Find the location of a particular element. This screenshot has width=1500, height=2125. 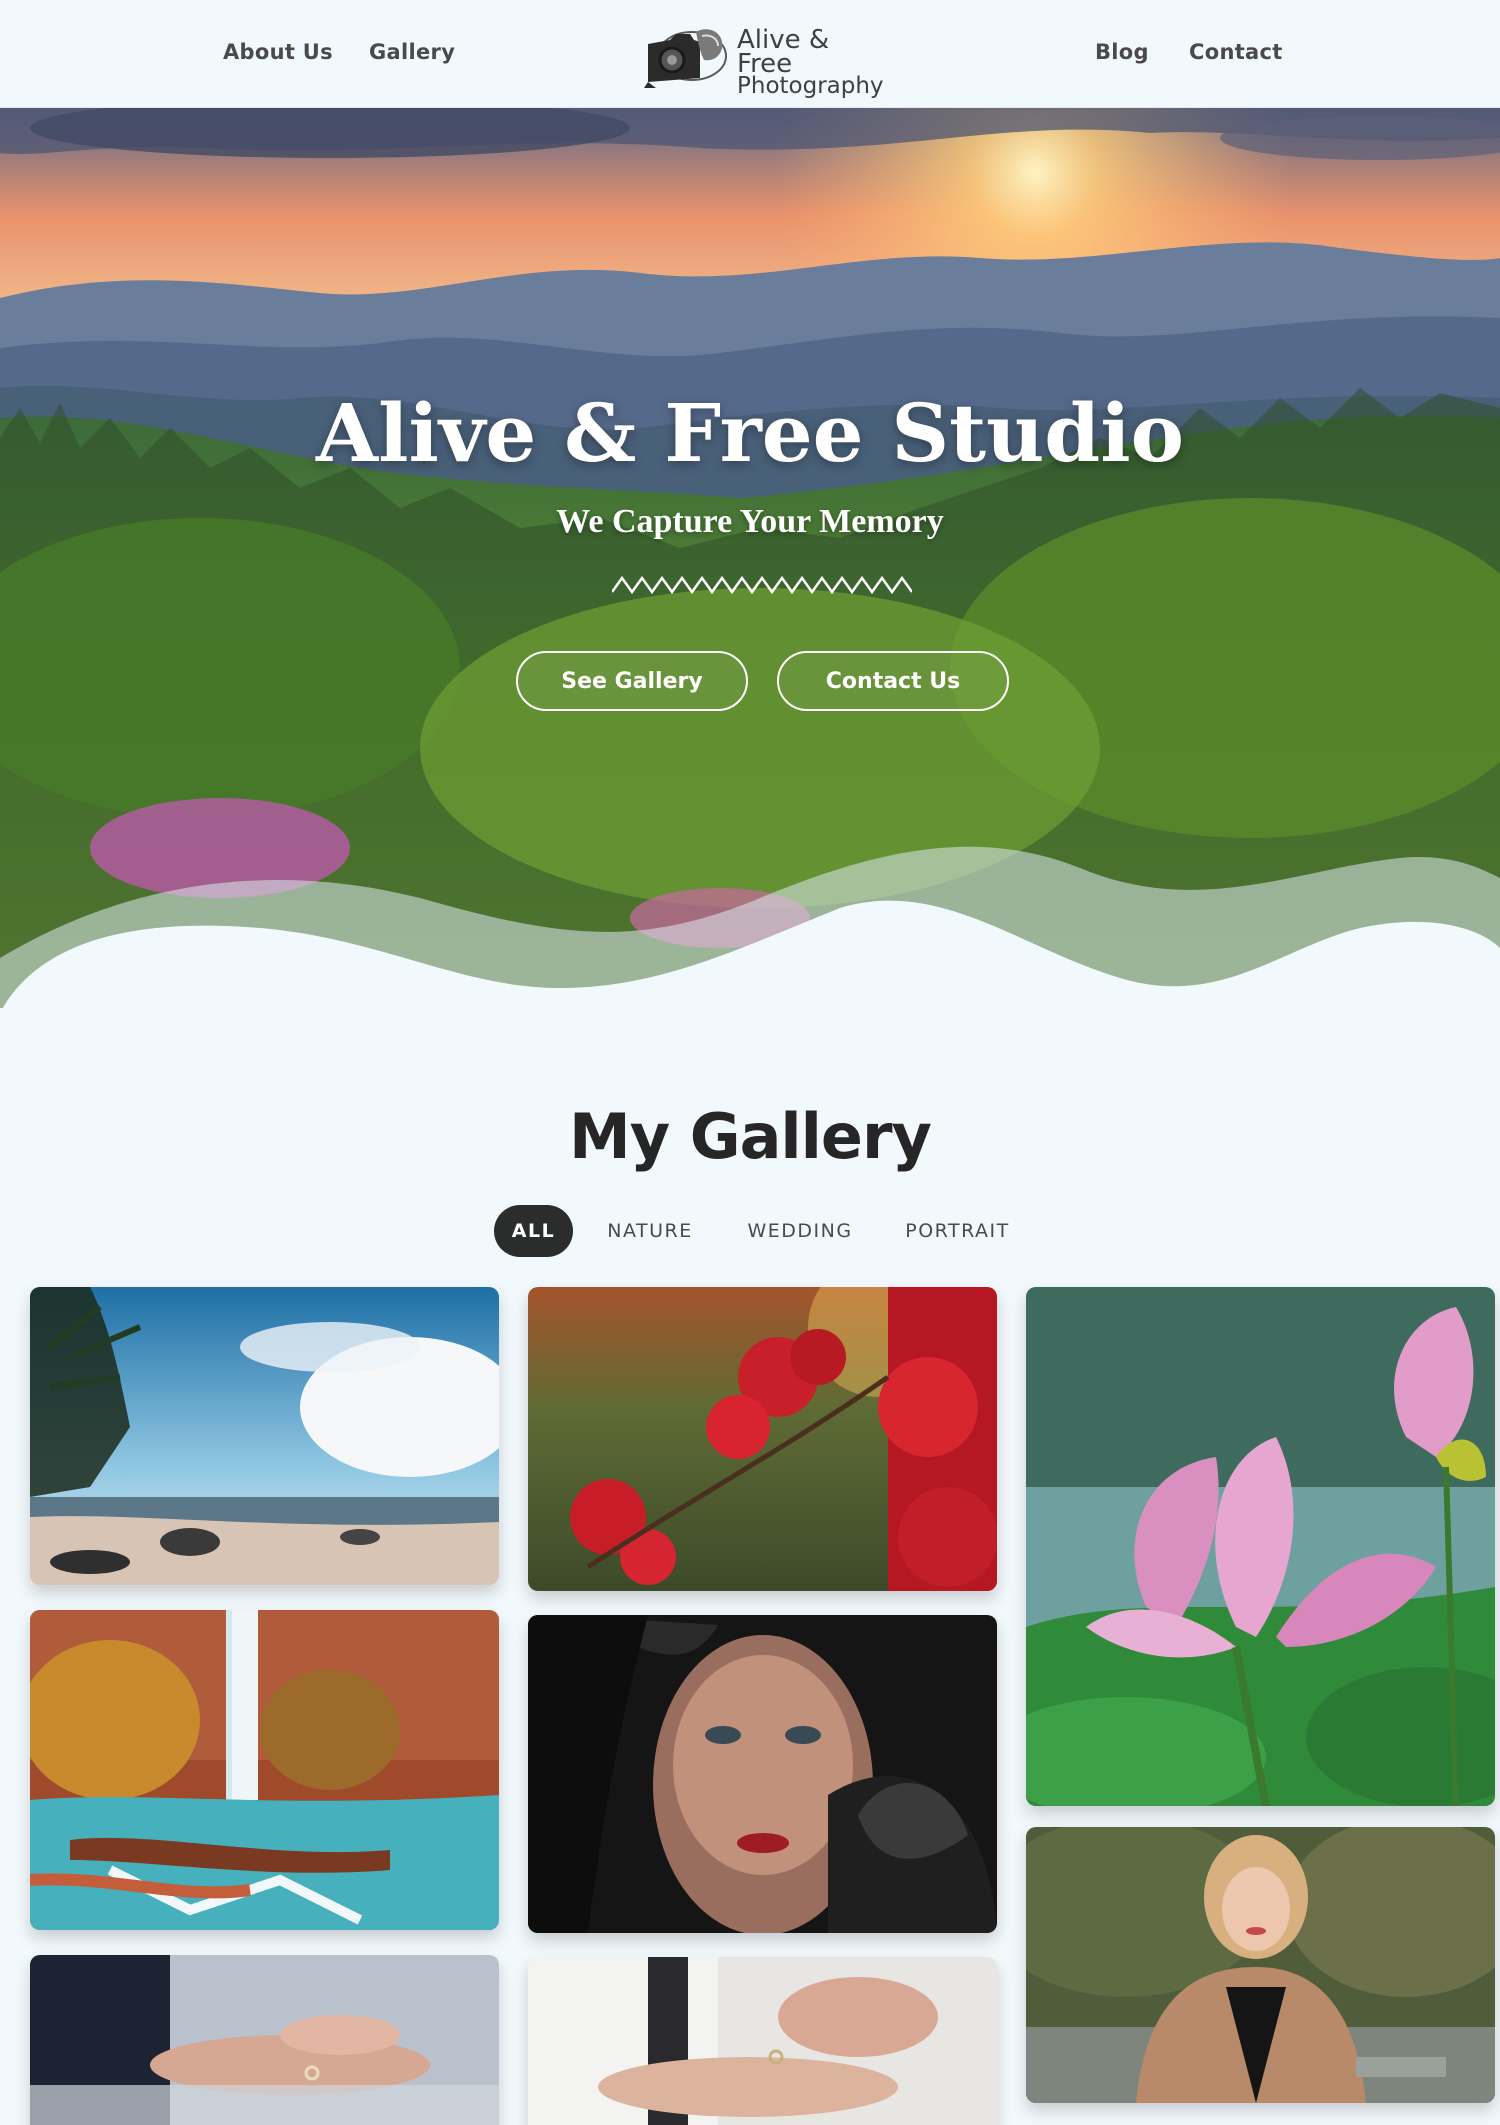

gallery-title: My Gallery is located at coordinates (750, 1136).